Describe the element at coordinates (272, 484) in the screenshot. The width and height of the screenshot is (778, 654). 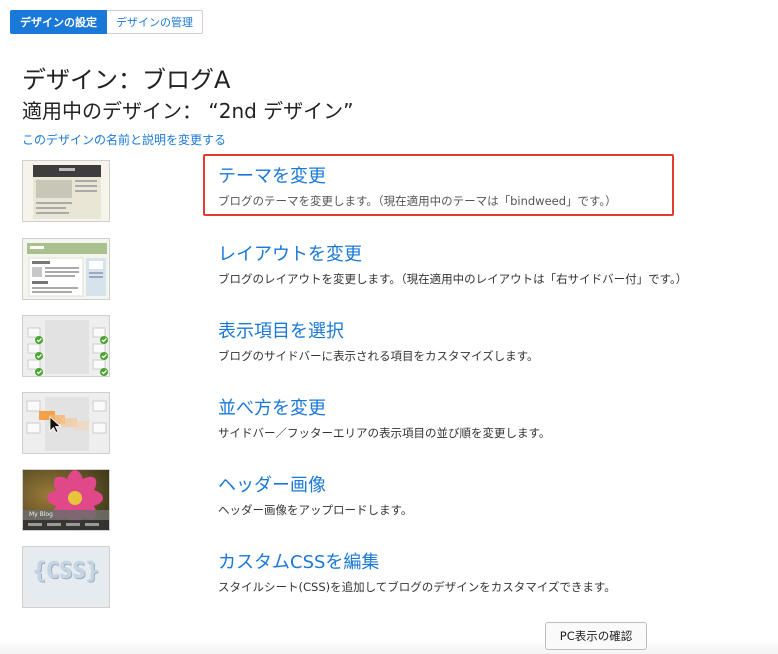
I see `header-image-link: ヘッダー画像` at that location.